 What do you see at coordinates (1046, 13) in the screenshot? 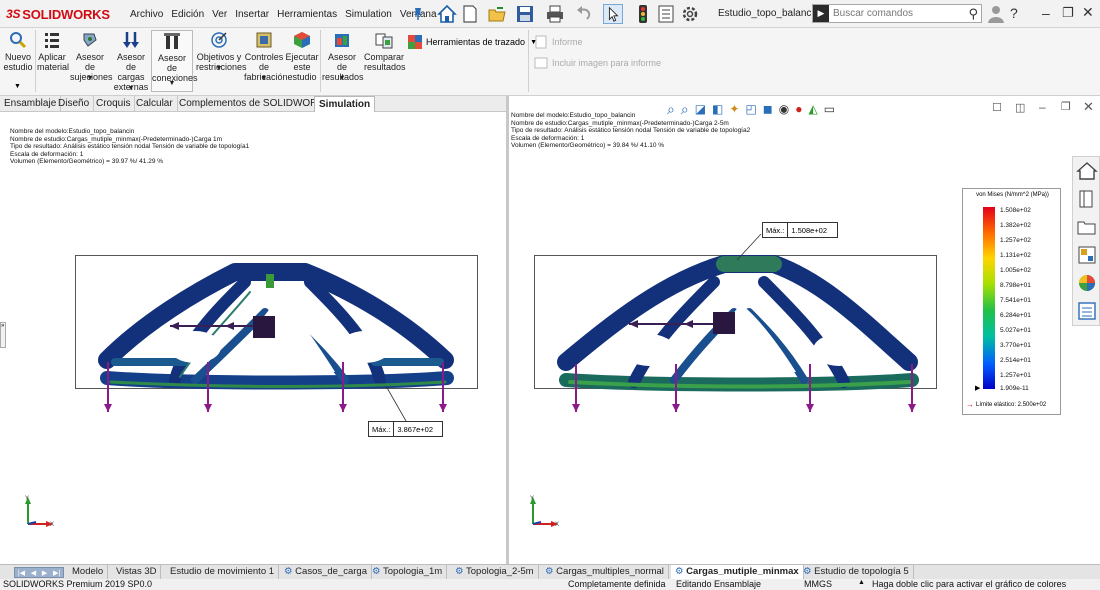
I see `minimize-window-icon: –` at bounding box center [1046, 13].